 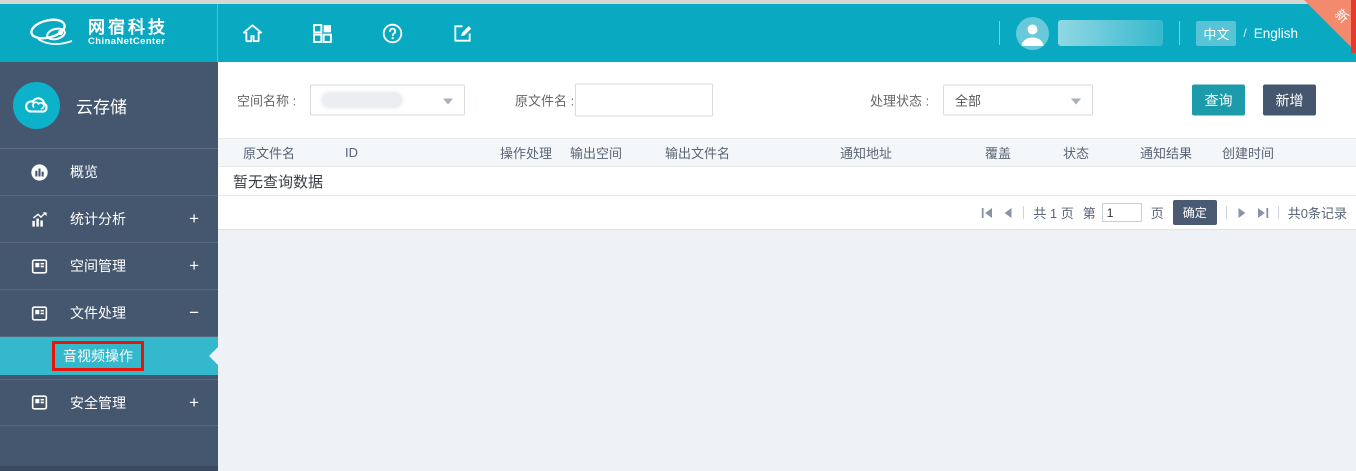 I want to click on page-number-input, so click(x=1121, y=212).